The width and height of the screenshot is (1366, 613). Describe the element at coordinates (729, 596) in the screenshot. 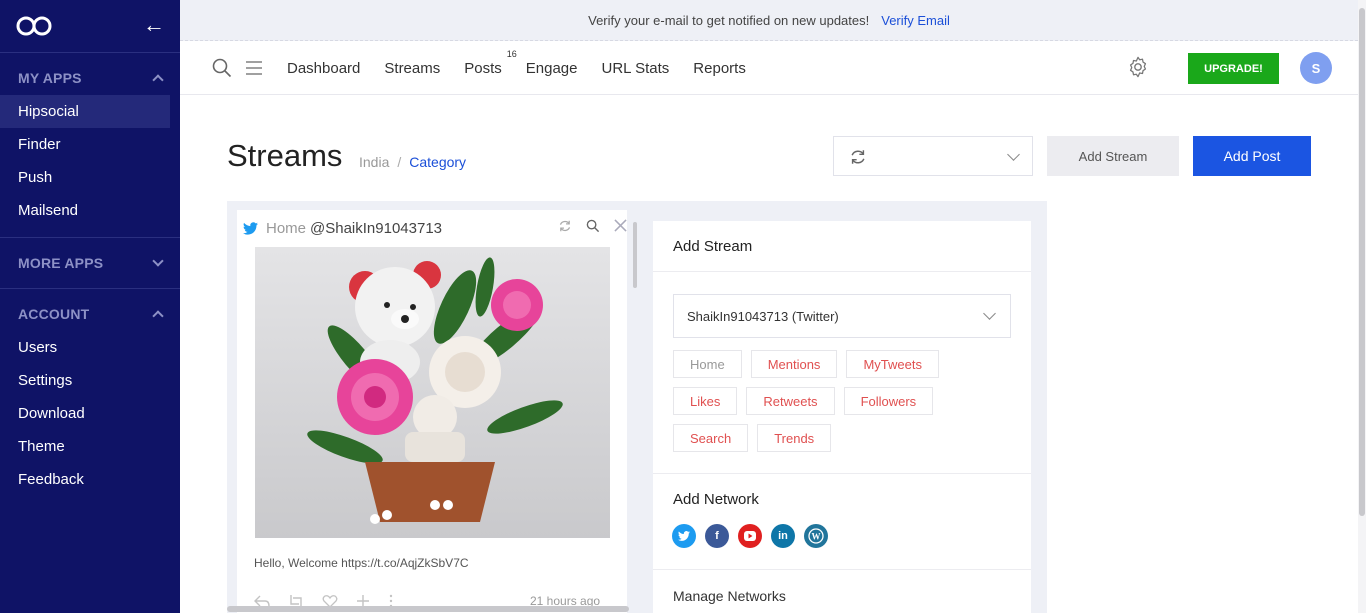

I see `manage-networks-link: Manage Networks` at that location.